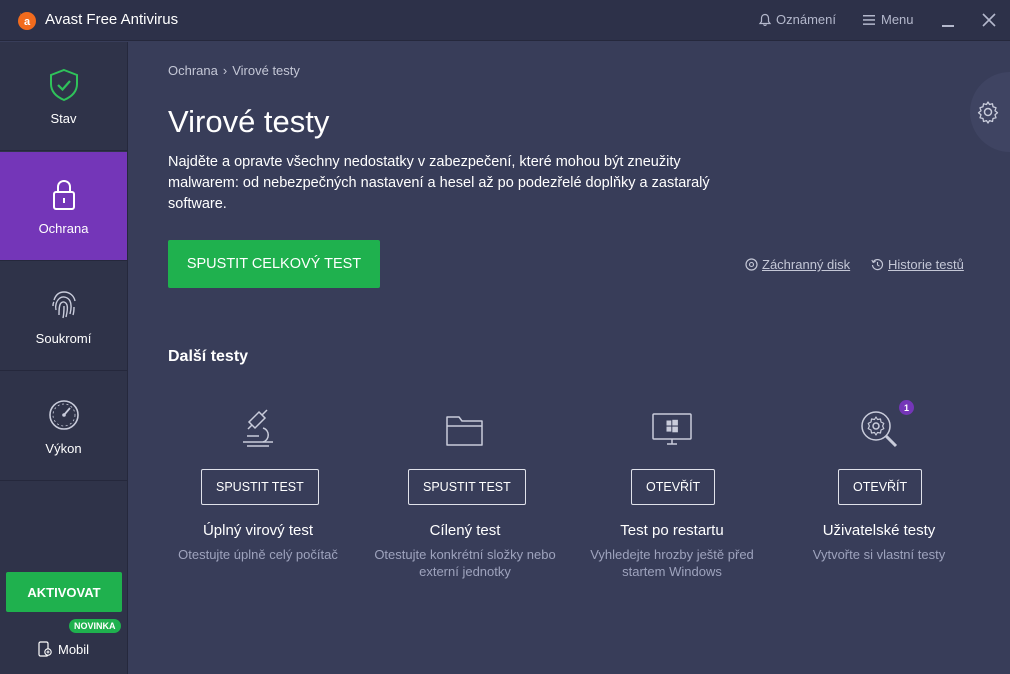 This screenshot has width=1010, height=674. What do you see at coordinates (64, 305) in the screenshot?
I see `fingerprint-icon` at bounding box center [64, 305].